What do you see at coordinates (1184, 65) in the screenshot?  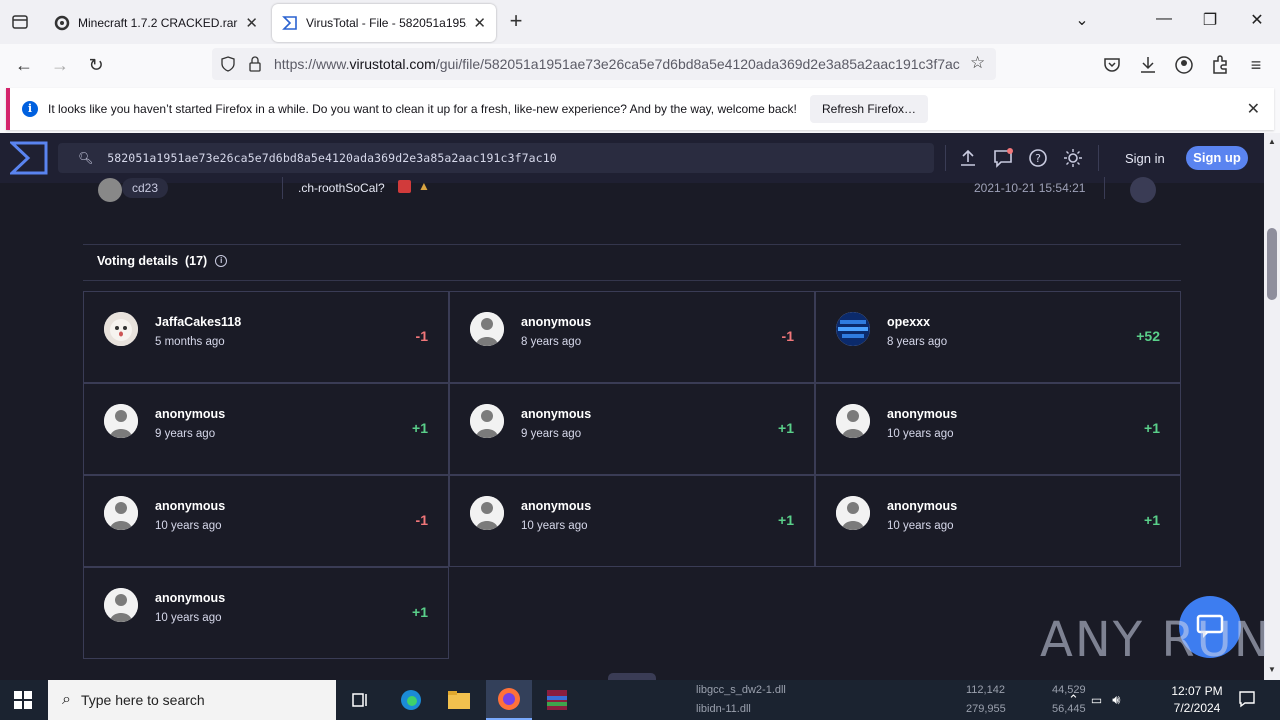 I see `account-icon` at bounding box center [1184, 65].